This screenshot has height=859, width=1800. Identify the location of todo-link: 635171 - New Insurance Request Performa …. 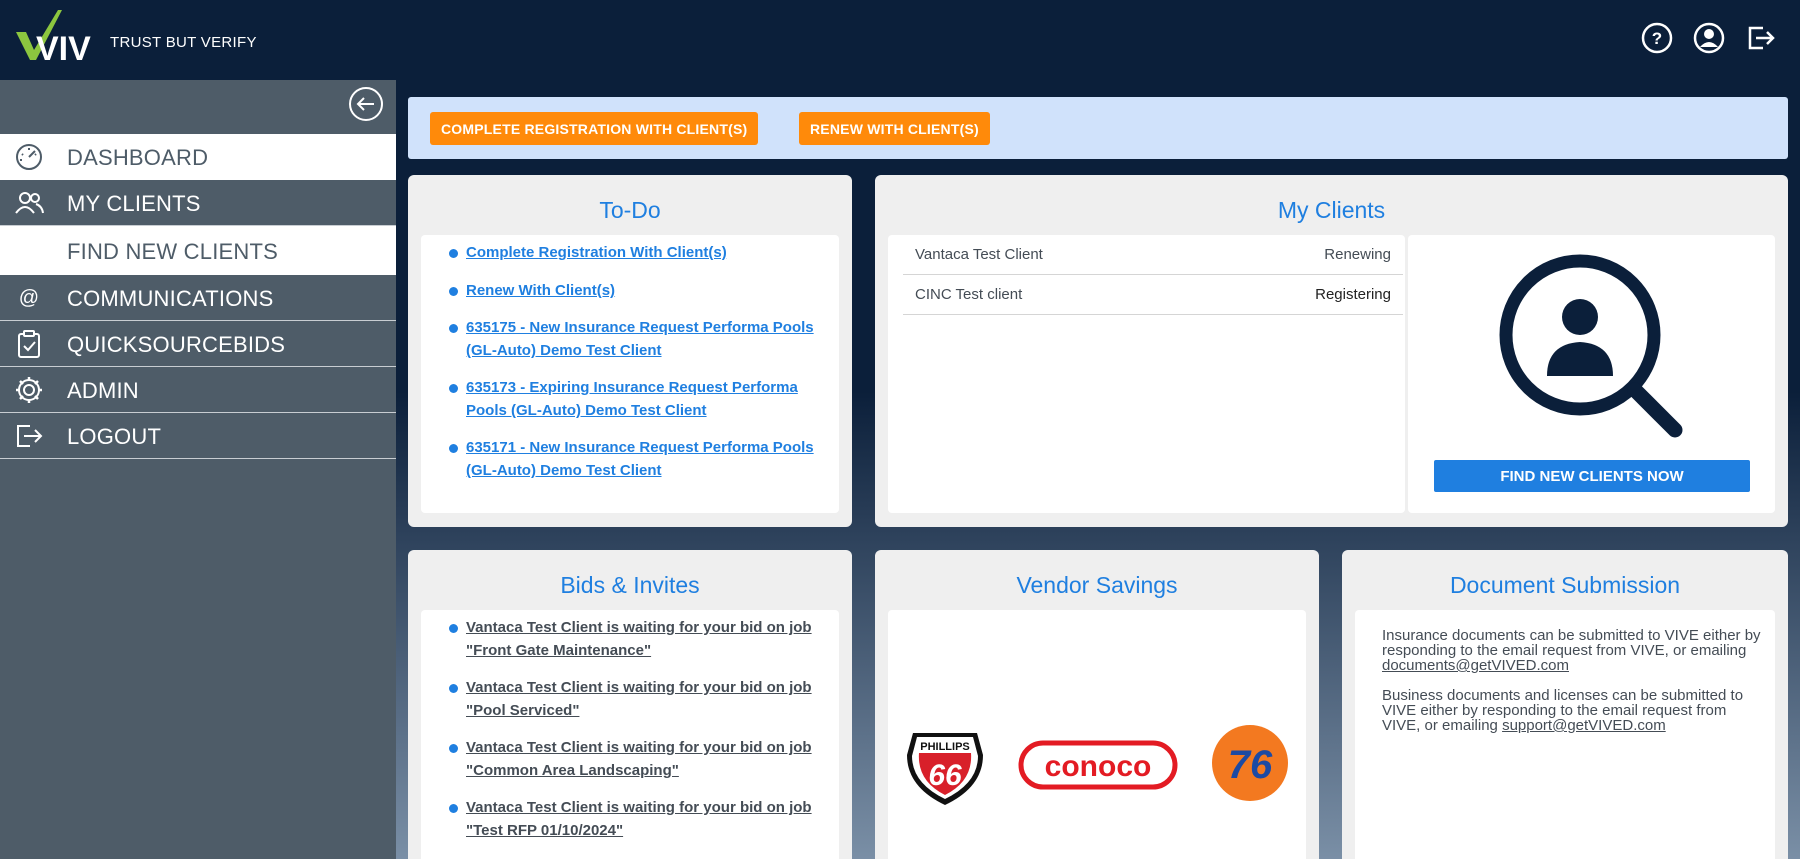
(640, 459).